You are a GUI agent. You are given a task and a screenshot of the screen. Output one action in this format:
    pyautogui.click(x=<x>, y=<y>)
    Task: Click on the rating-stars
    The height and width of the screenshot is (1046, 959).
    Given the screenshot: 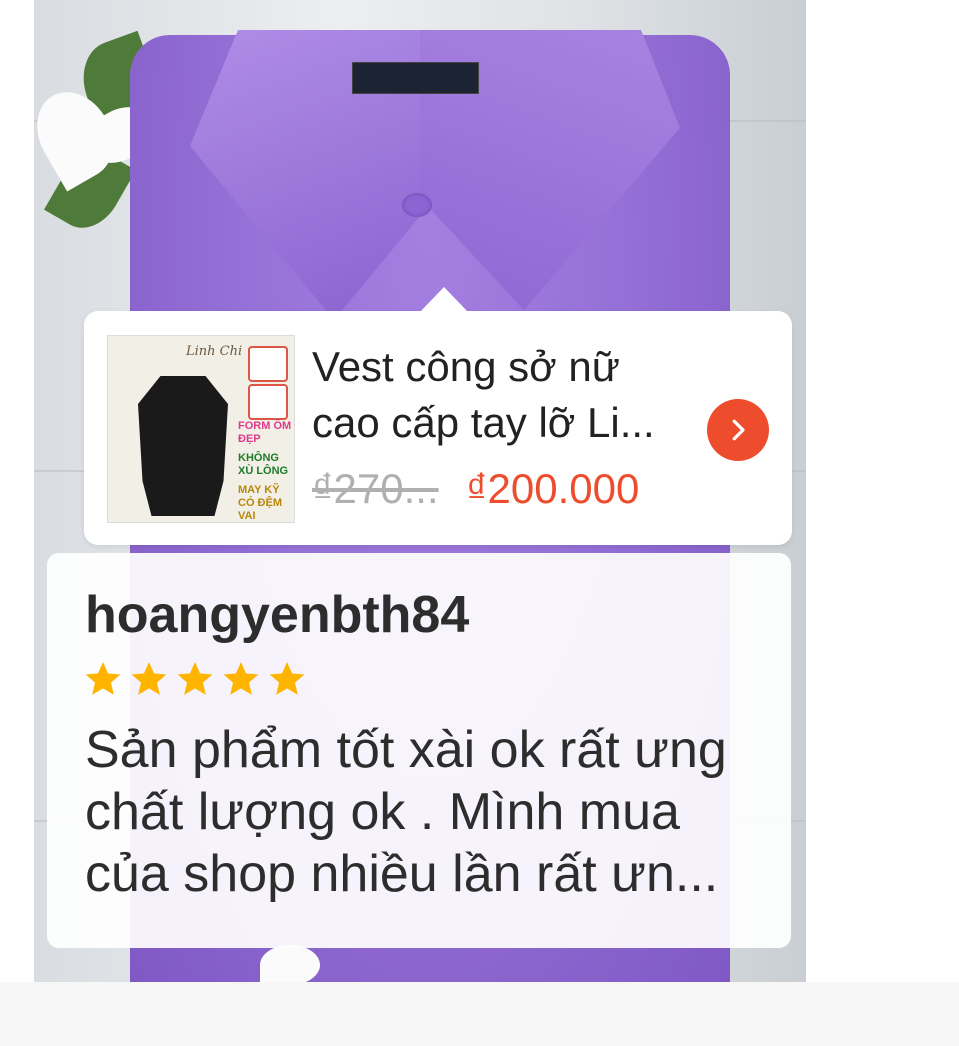 What is the action you would take?
    pyautogui.click(x=195, y=679)
    